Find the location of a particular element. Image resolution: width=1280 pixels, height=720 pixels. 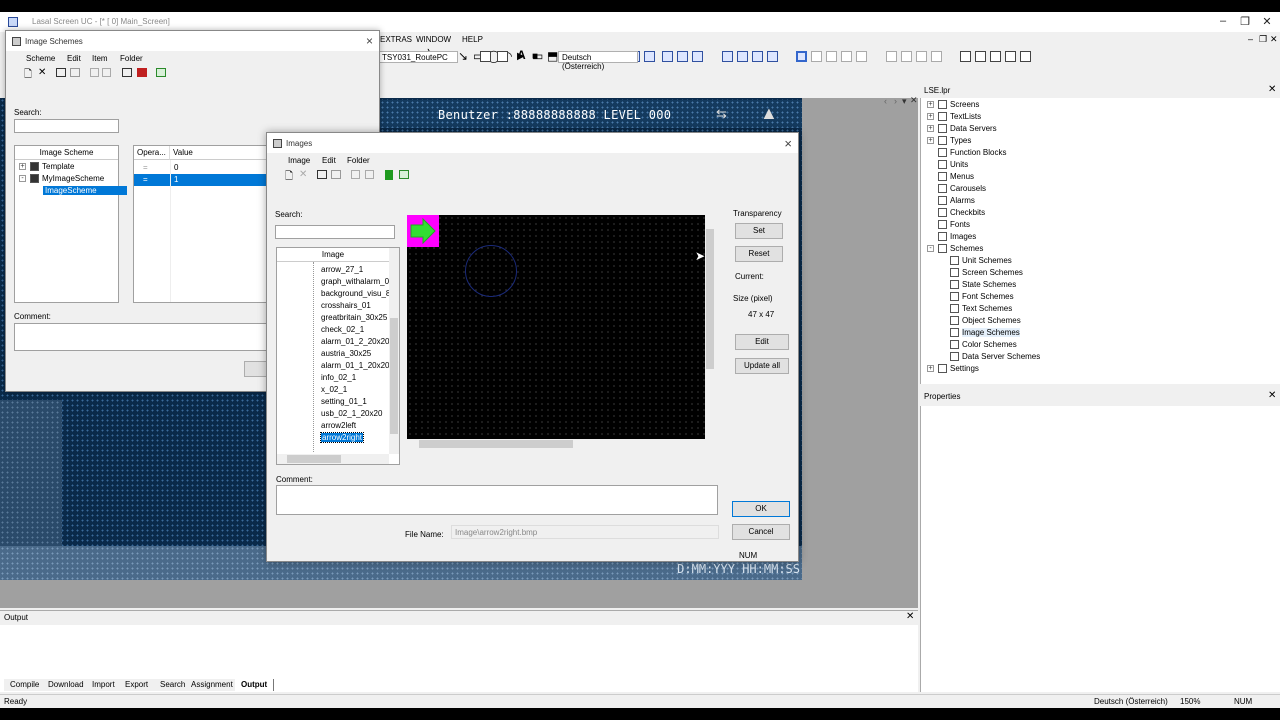

tree-item-object-schemes: Object Schemes is located at coordinates (980, 322).